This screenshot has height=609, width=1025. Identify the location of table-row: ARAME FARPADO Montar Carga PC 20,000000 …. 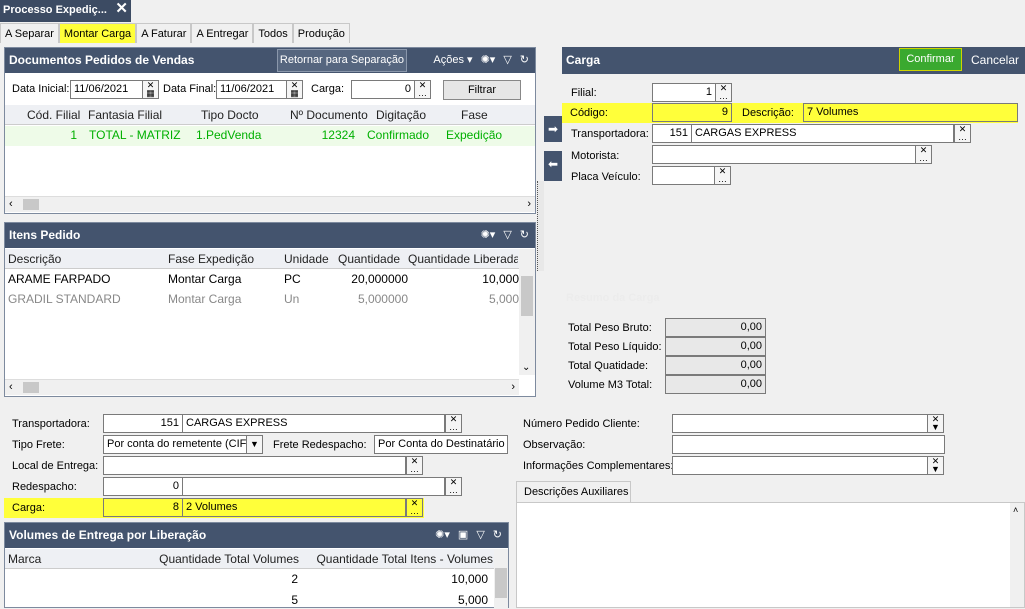
(263, 279).